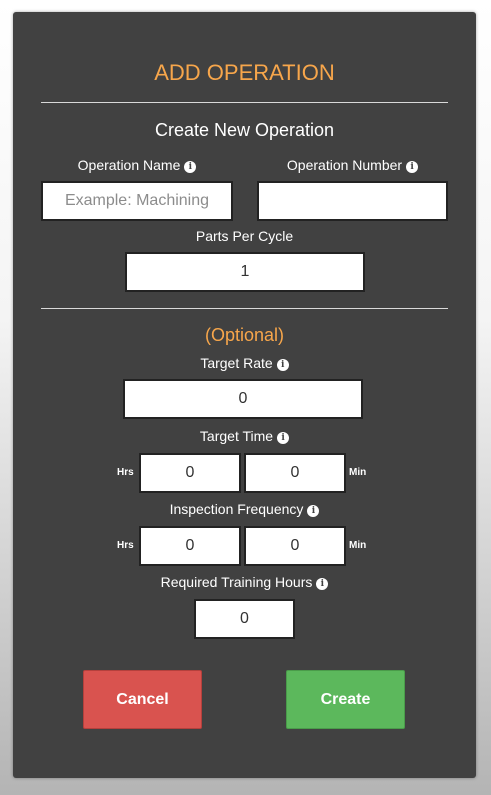 The width and height of the screenshot is (491, 795). What do you see at coordinates (352, 201) in the screenshot?
I see `operation-number-input` at bounding box center [352, 201].